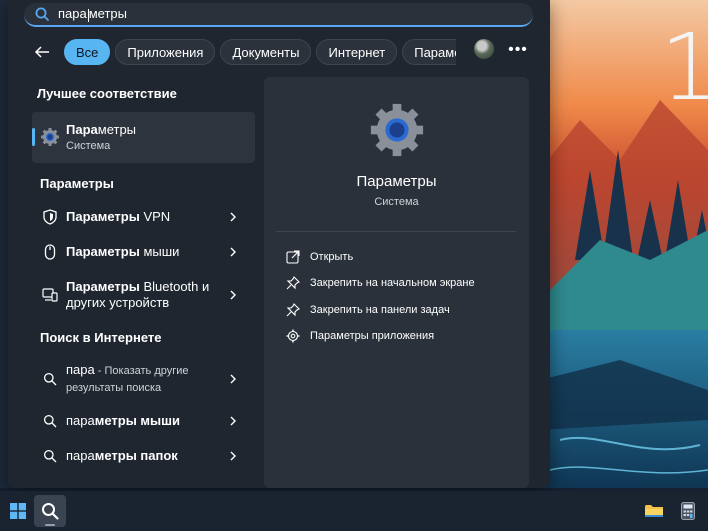  I want to click on desktop-clock: 1, so click(684, 67).